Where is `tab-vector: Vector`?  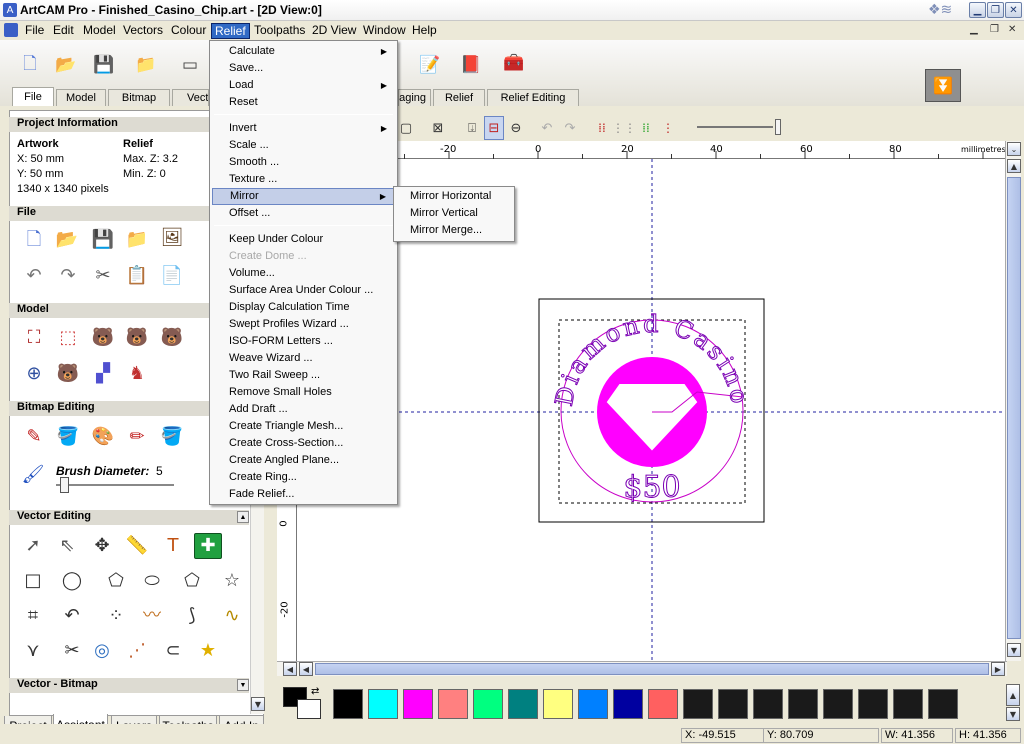
tab-vector: Vector is located at coordinates (190, 97).